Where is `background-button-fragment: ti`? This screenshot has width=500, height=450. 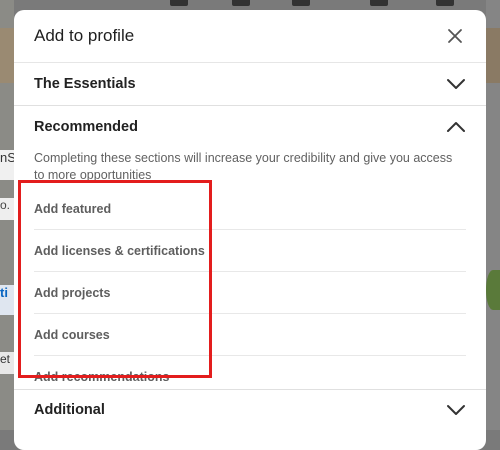
background-button-fragment: ti is located at coordinates (7, 300).